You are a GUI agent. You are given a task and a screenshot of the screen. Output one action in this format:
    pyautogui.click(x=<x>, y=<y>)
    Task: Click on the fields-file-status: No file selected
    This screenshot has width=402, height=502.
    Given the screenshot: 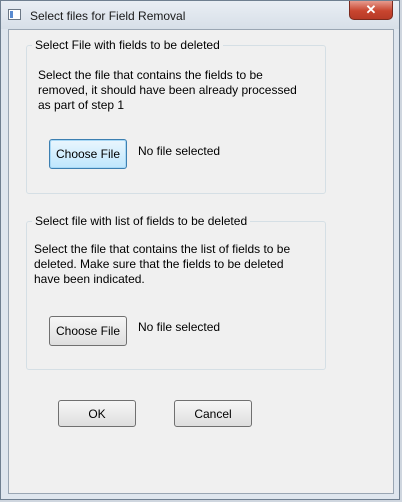 What is the action you would take?
    pyautogui.click(x=179, y=151)
    